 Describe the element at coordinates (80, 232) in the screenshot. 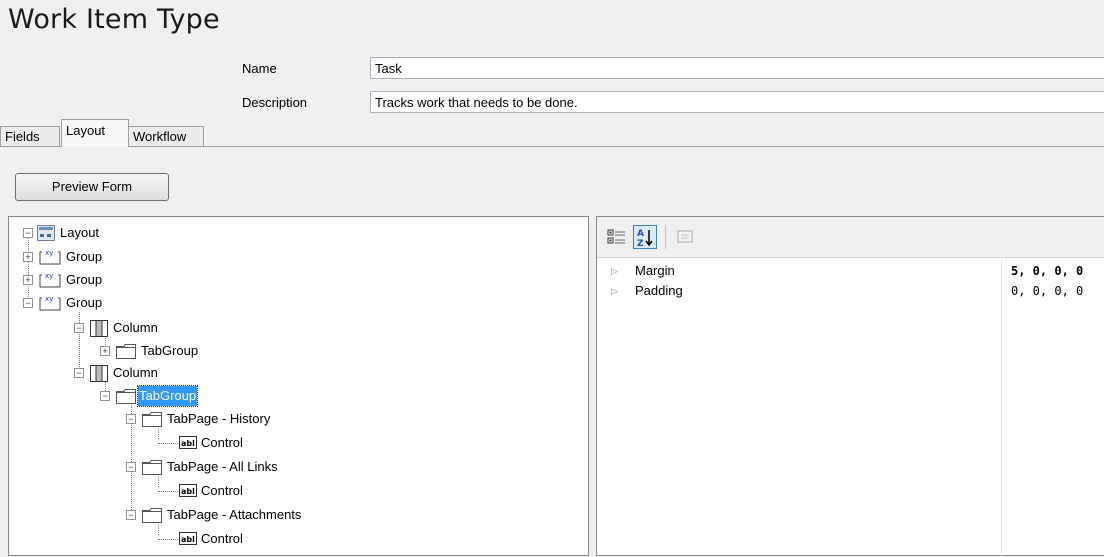

I see `tree-node-label: Layout` at that location.